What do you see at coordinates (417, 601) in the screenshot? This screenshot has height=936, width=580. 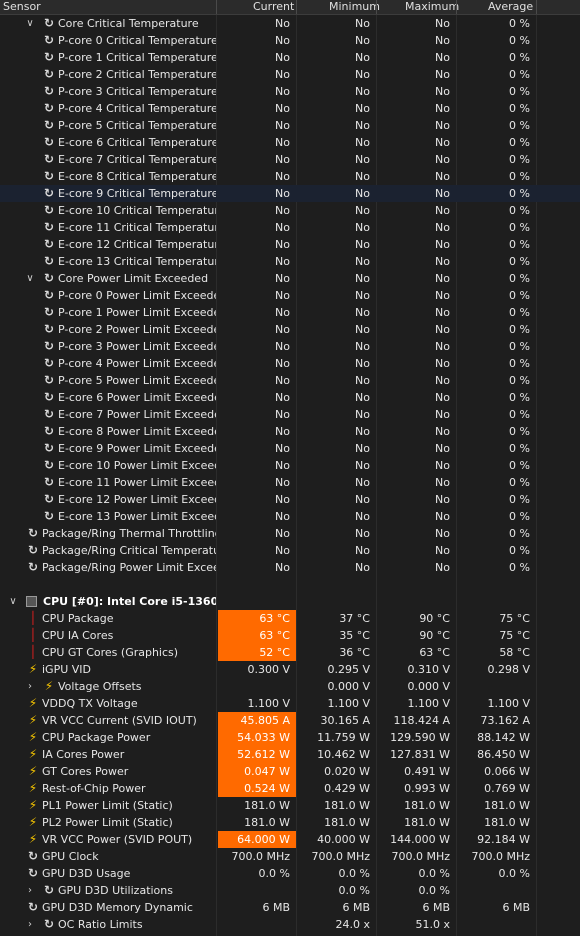 I see `maximum-value` at bounding box center [417, 601].